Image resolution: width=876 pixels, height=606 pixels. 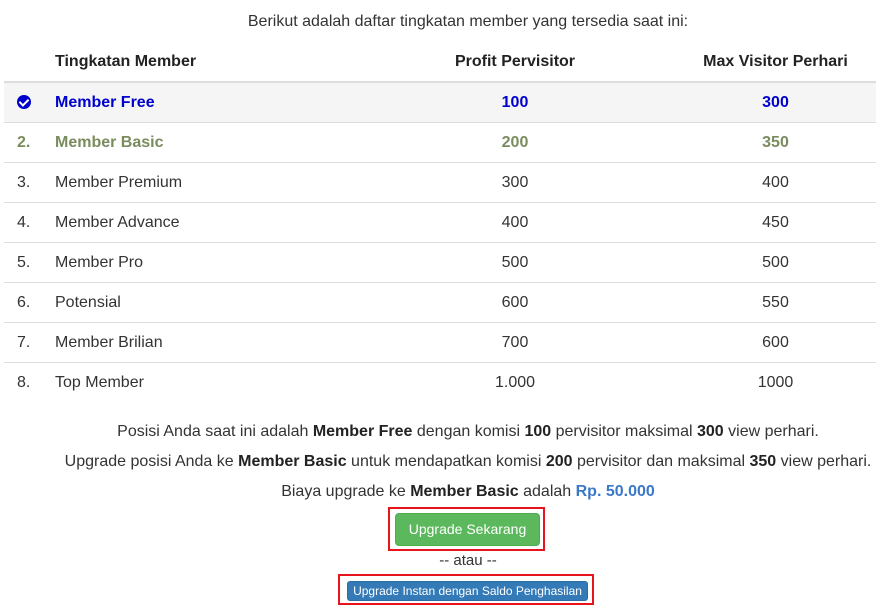 What do you see at coordinates (24, 101) in the screenshot?
I see `check-circle-icon` at bounding box center [24, 101].